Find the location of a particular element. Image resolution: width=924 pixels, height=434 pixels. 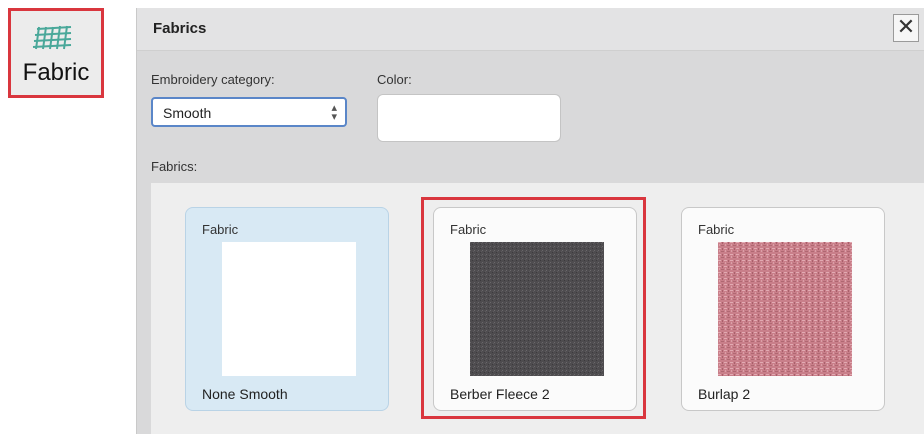

fabric-tool-button: Fabric is located at coordinates (56, 53).